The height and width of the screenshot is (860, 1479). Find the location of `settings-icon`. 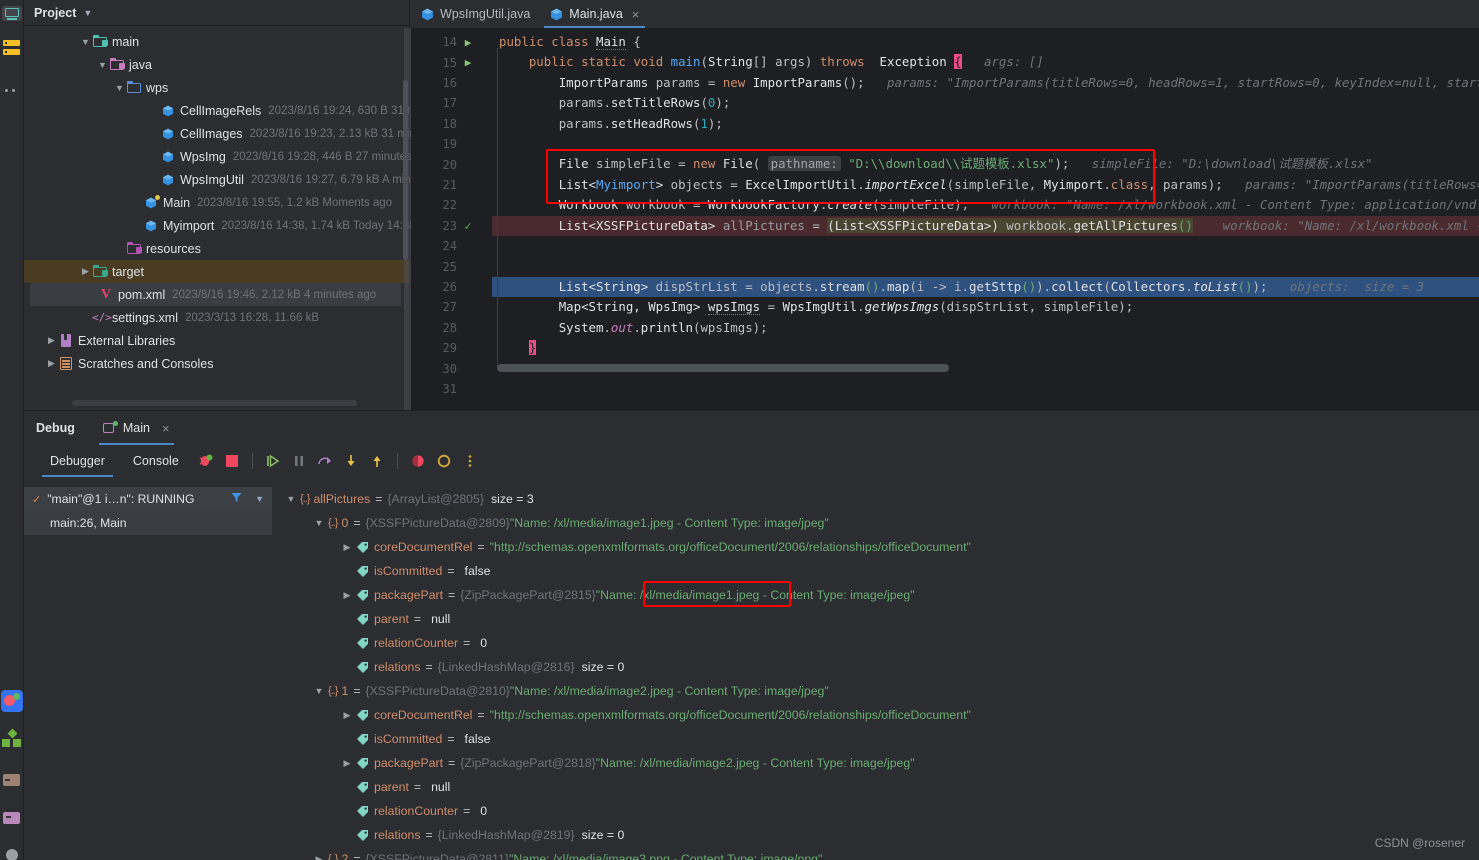

settings-icon is located at coordinates (12, 852).